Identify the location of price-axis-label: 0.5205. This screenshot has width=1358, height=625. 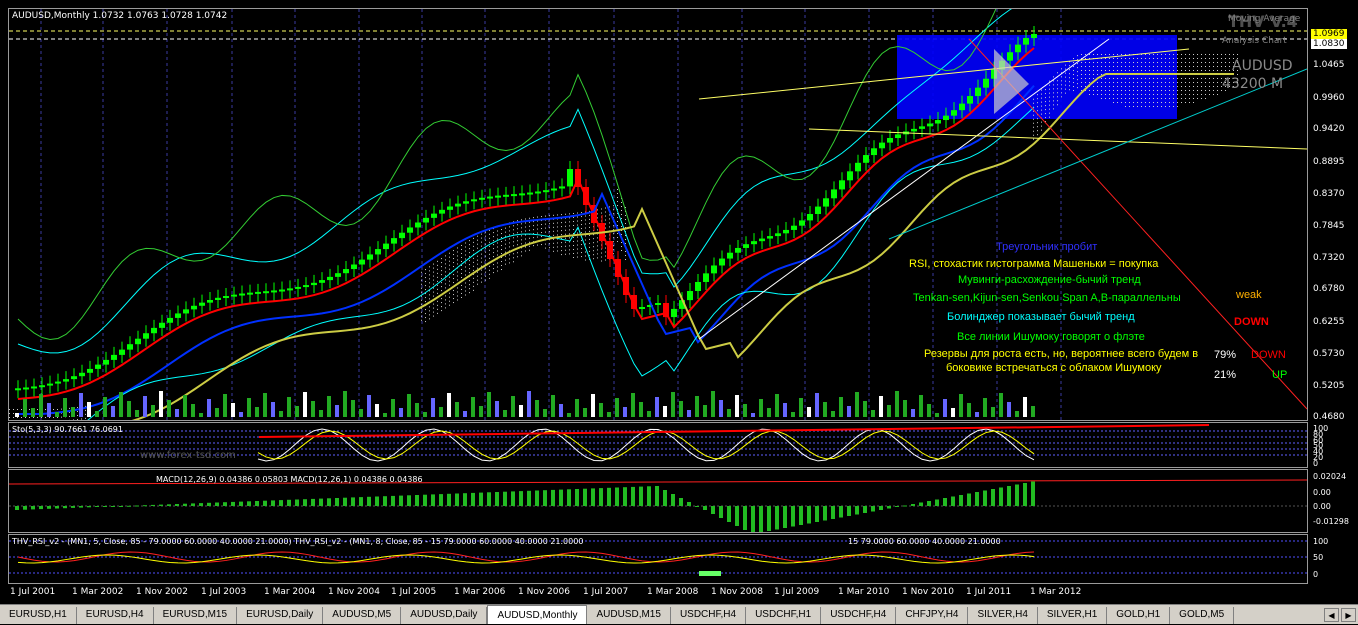
(1329, 386).